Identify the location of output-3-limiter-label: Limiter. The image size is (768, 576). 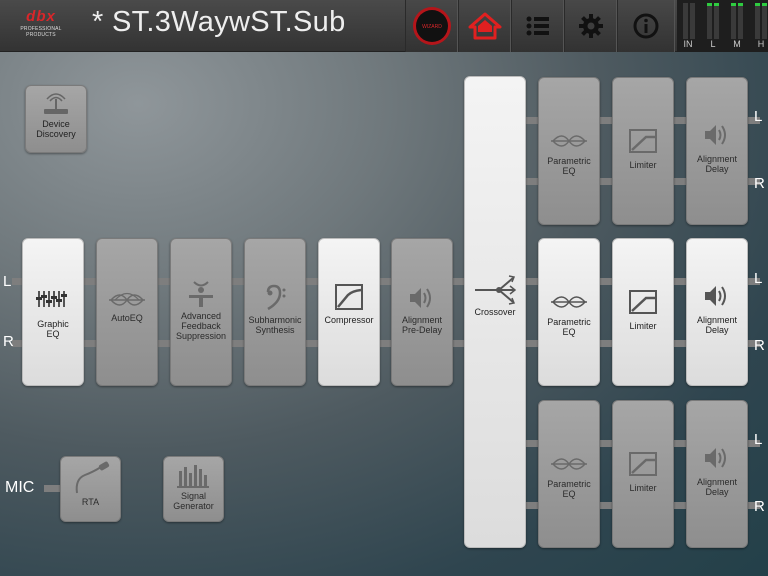
(643, 488).